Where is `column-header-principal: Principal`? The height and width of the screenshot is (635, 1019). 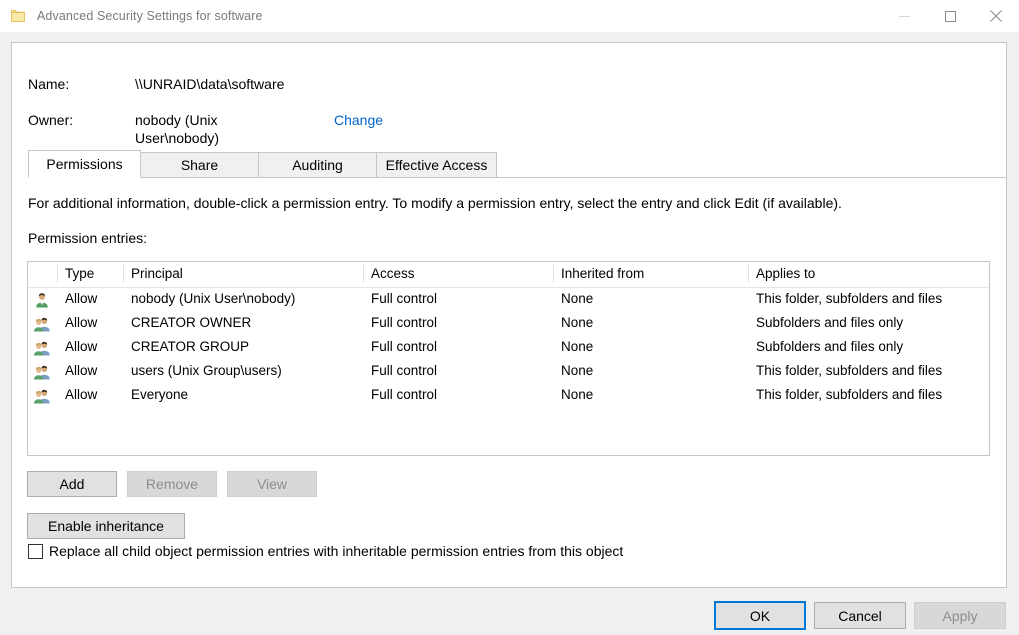
column-header-principal: Principal is located at coordinates (157, 273).